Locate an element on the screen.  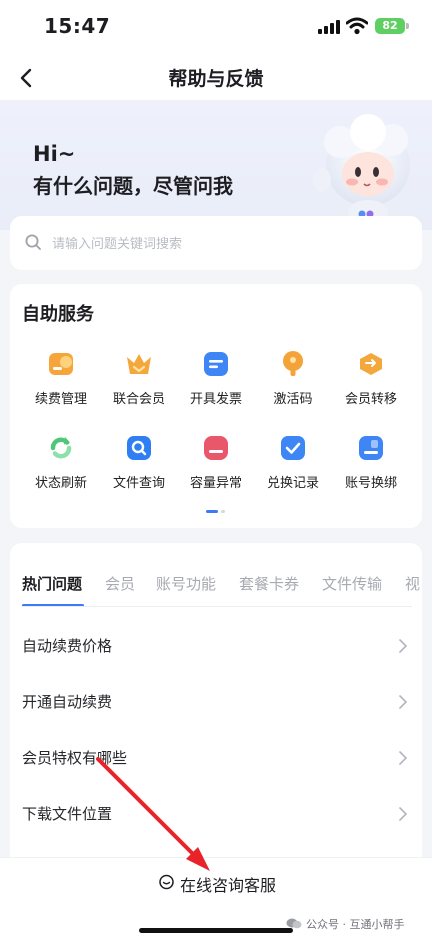
hero-subtitle: 有什么问题，尽管问我 is located at coordinates (133, 186).